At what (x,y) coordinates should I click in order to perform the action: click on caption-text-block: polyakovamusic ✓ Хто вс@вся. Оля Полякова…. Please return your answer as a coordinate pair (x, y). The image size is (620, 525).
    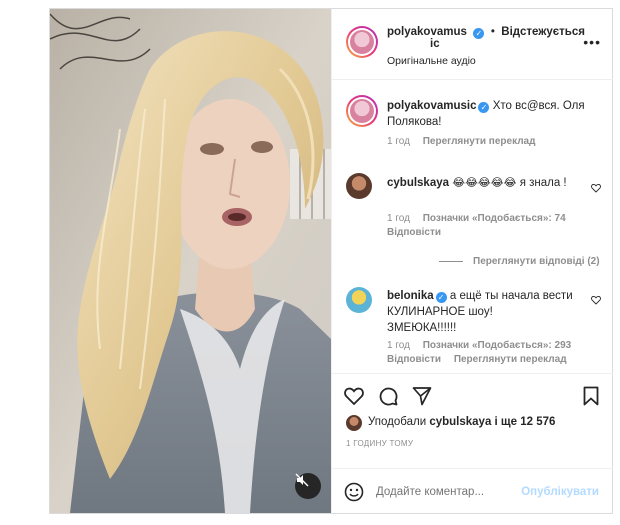
    Looking at the image, I should click on (492, 114).